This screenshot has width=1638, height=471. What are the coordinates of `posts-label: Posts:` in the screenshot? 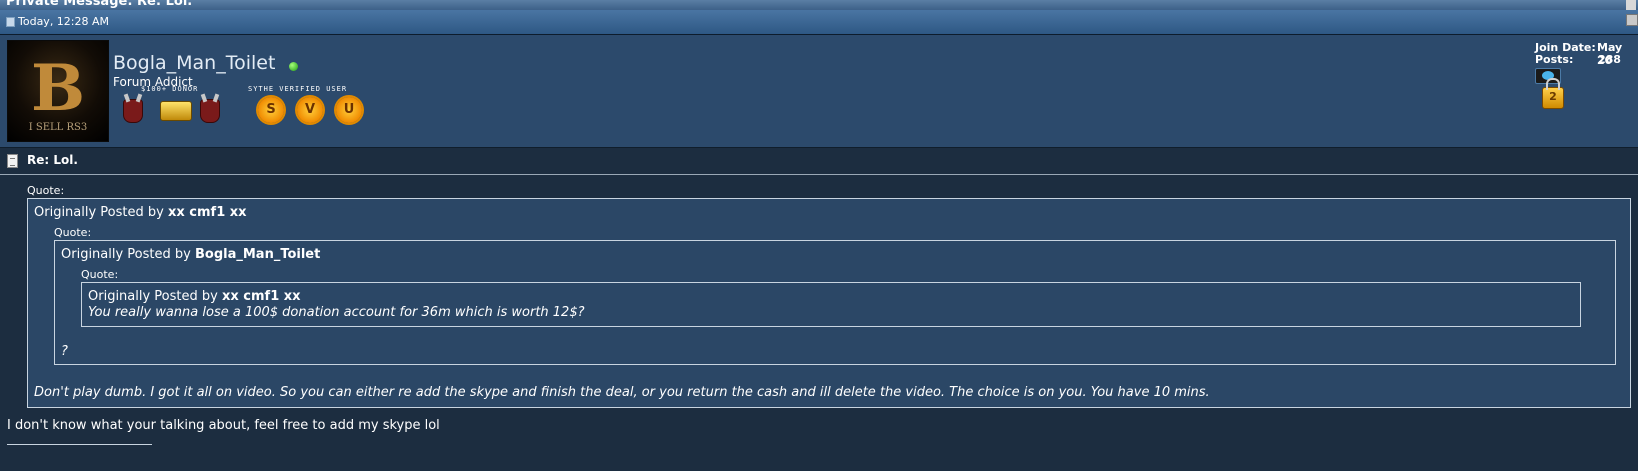 It's located at (1554, 59).